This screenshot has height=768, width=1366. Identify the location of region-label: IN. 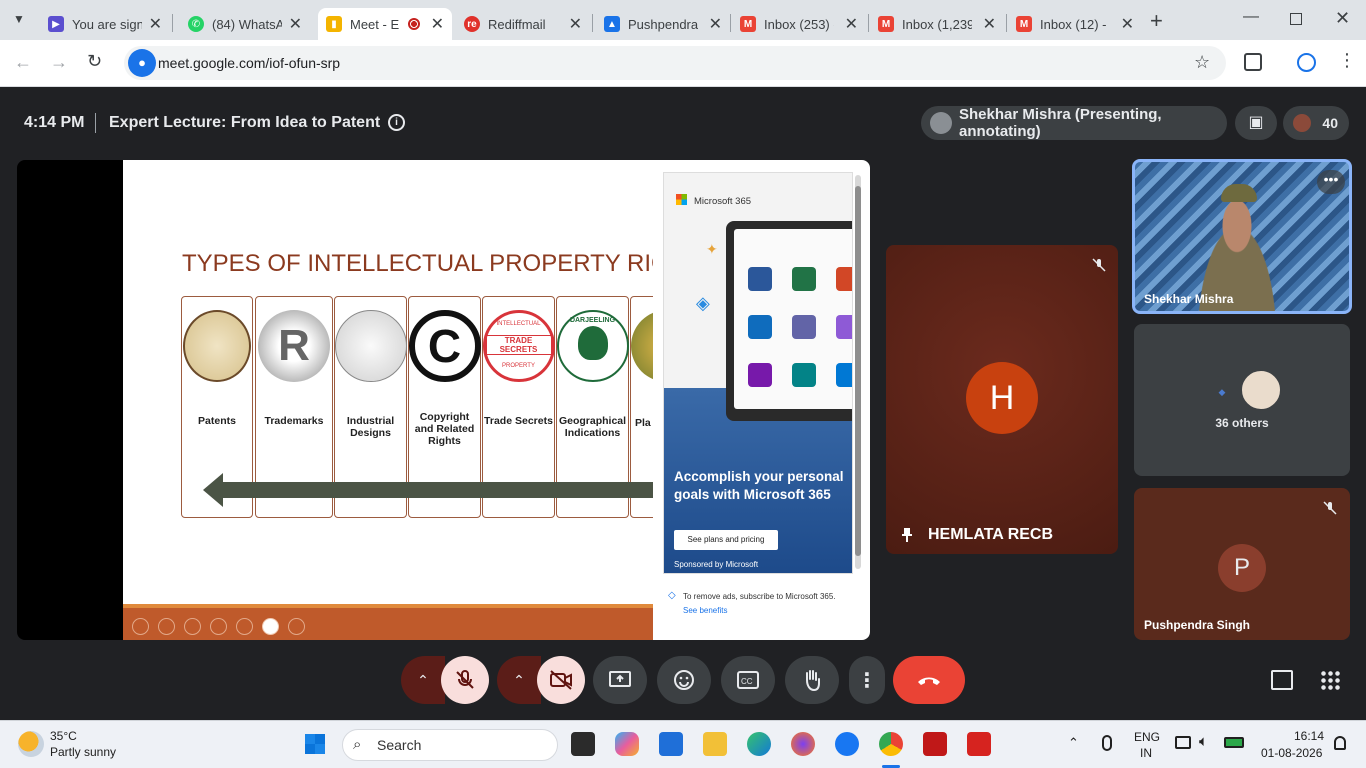
(1146, 753).